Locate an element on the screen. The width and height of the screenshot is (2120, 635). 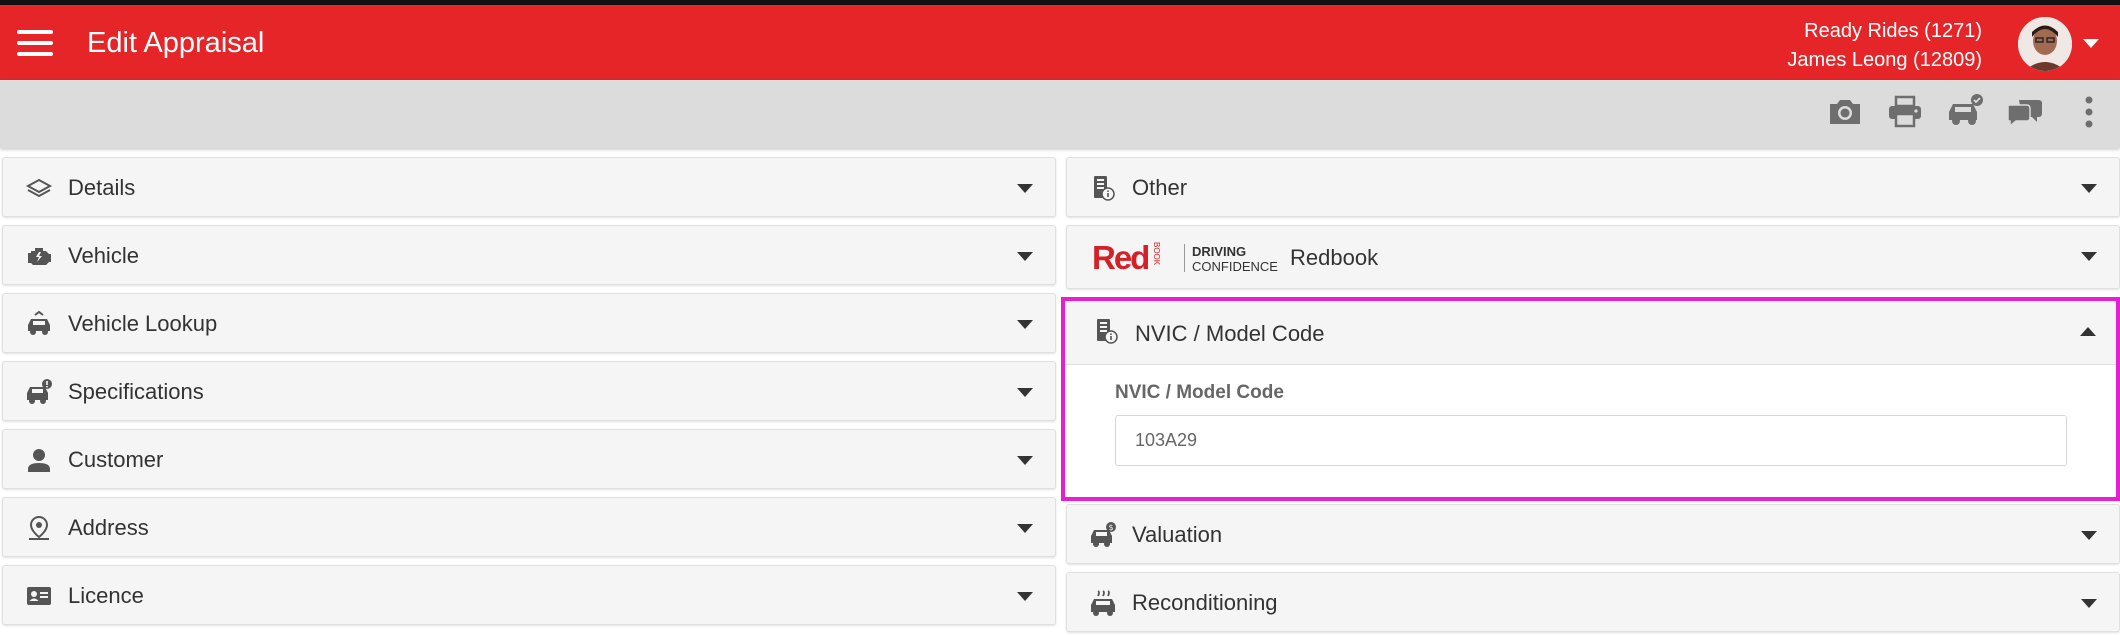
redbook-logo-divider is located at coordinates (1184, 258).